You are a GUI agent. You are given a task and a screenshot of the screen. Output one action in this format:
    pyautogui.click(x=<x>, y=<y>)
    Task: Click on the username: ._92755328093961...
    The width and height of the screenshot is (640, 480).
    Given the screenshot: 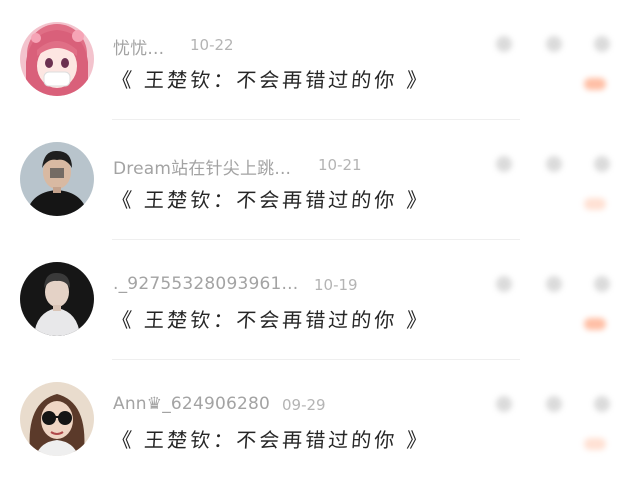 What is the action you would take?
    pyautogui.click(x=205, y=284)
    